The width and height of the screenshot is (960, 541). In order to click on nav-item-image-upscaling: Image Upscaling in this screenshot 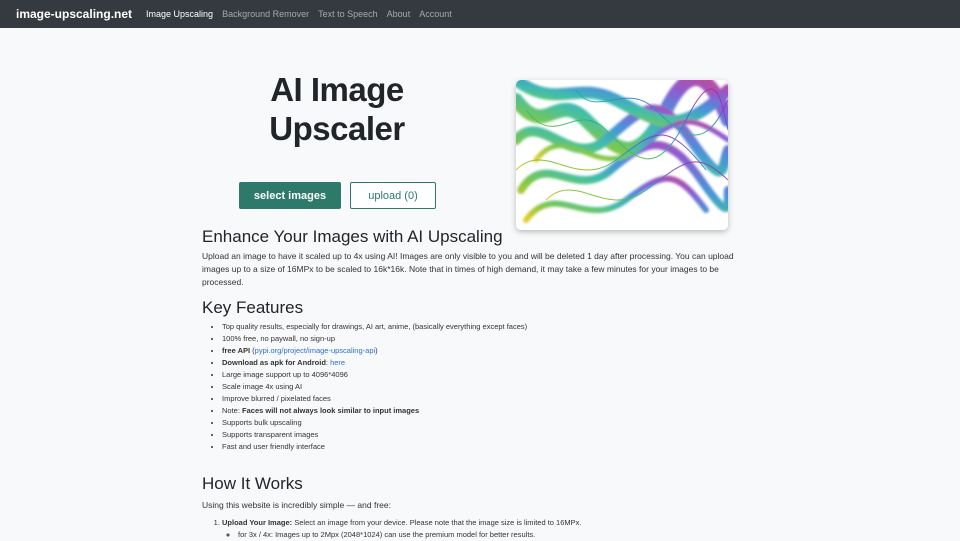, I will do `click(179, 14)`.